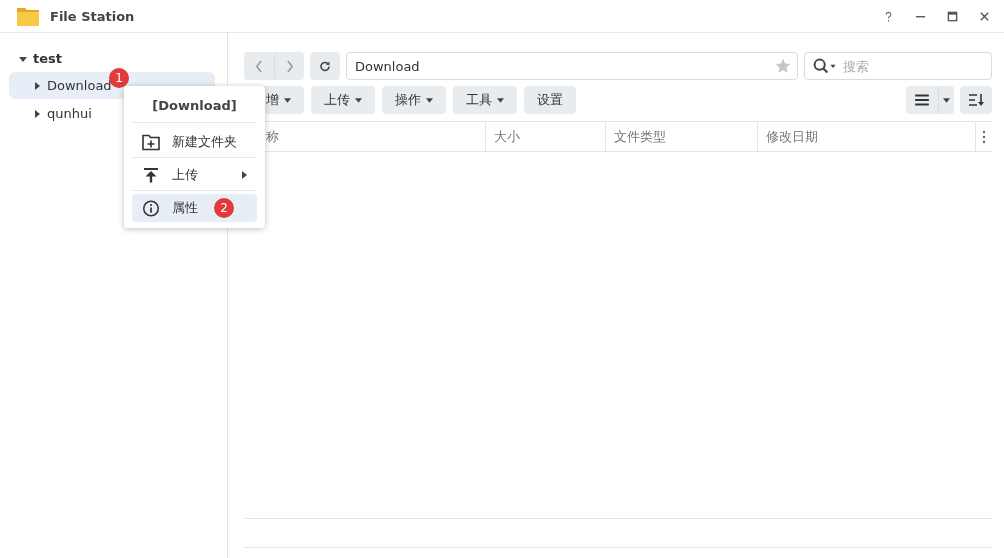  Describe the element at coordinates (224, 208) in the screenshot. I see `step-badge: 2` at that location.